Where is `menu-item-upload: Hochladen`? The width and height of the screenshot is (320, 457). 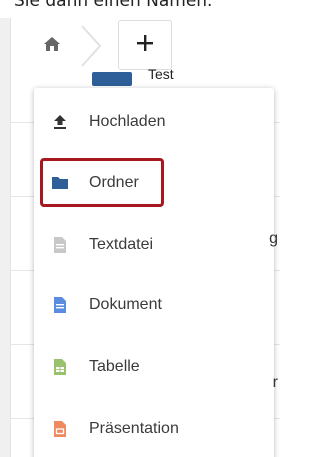 menu-item-upload: Hochladen is located at coordinates (154, 122).